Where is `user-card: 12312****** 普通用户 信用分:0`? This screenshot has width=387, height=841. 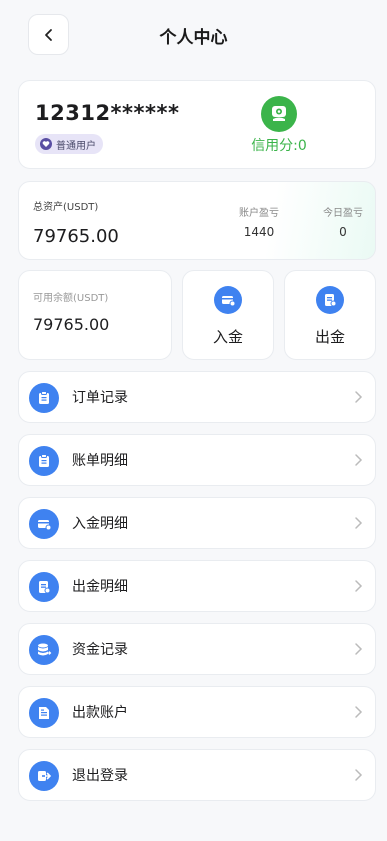
user-card: 12312****** 普通用户 信用分:0 is located at coordinates (197, 124).